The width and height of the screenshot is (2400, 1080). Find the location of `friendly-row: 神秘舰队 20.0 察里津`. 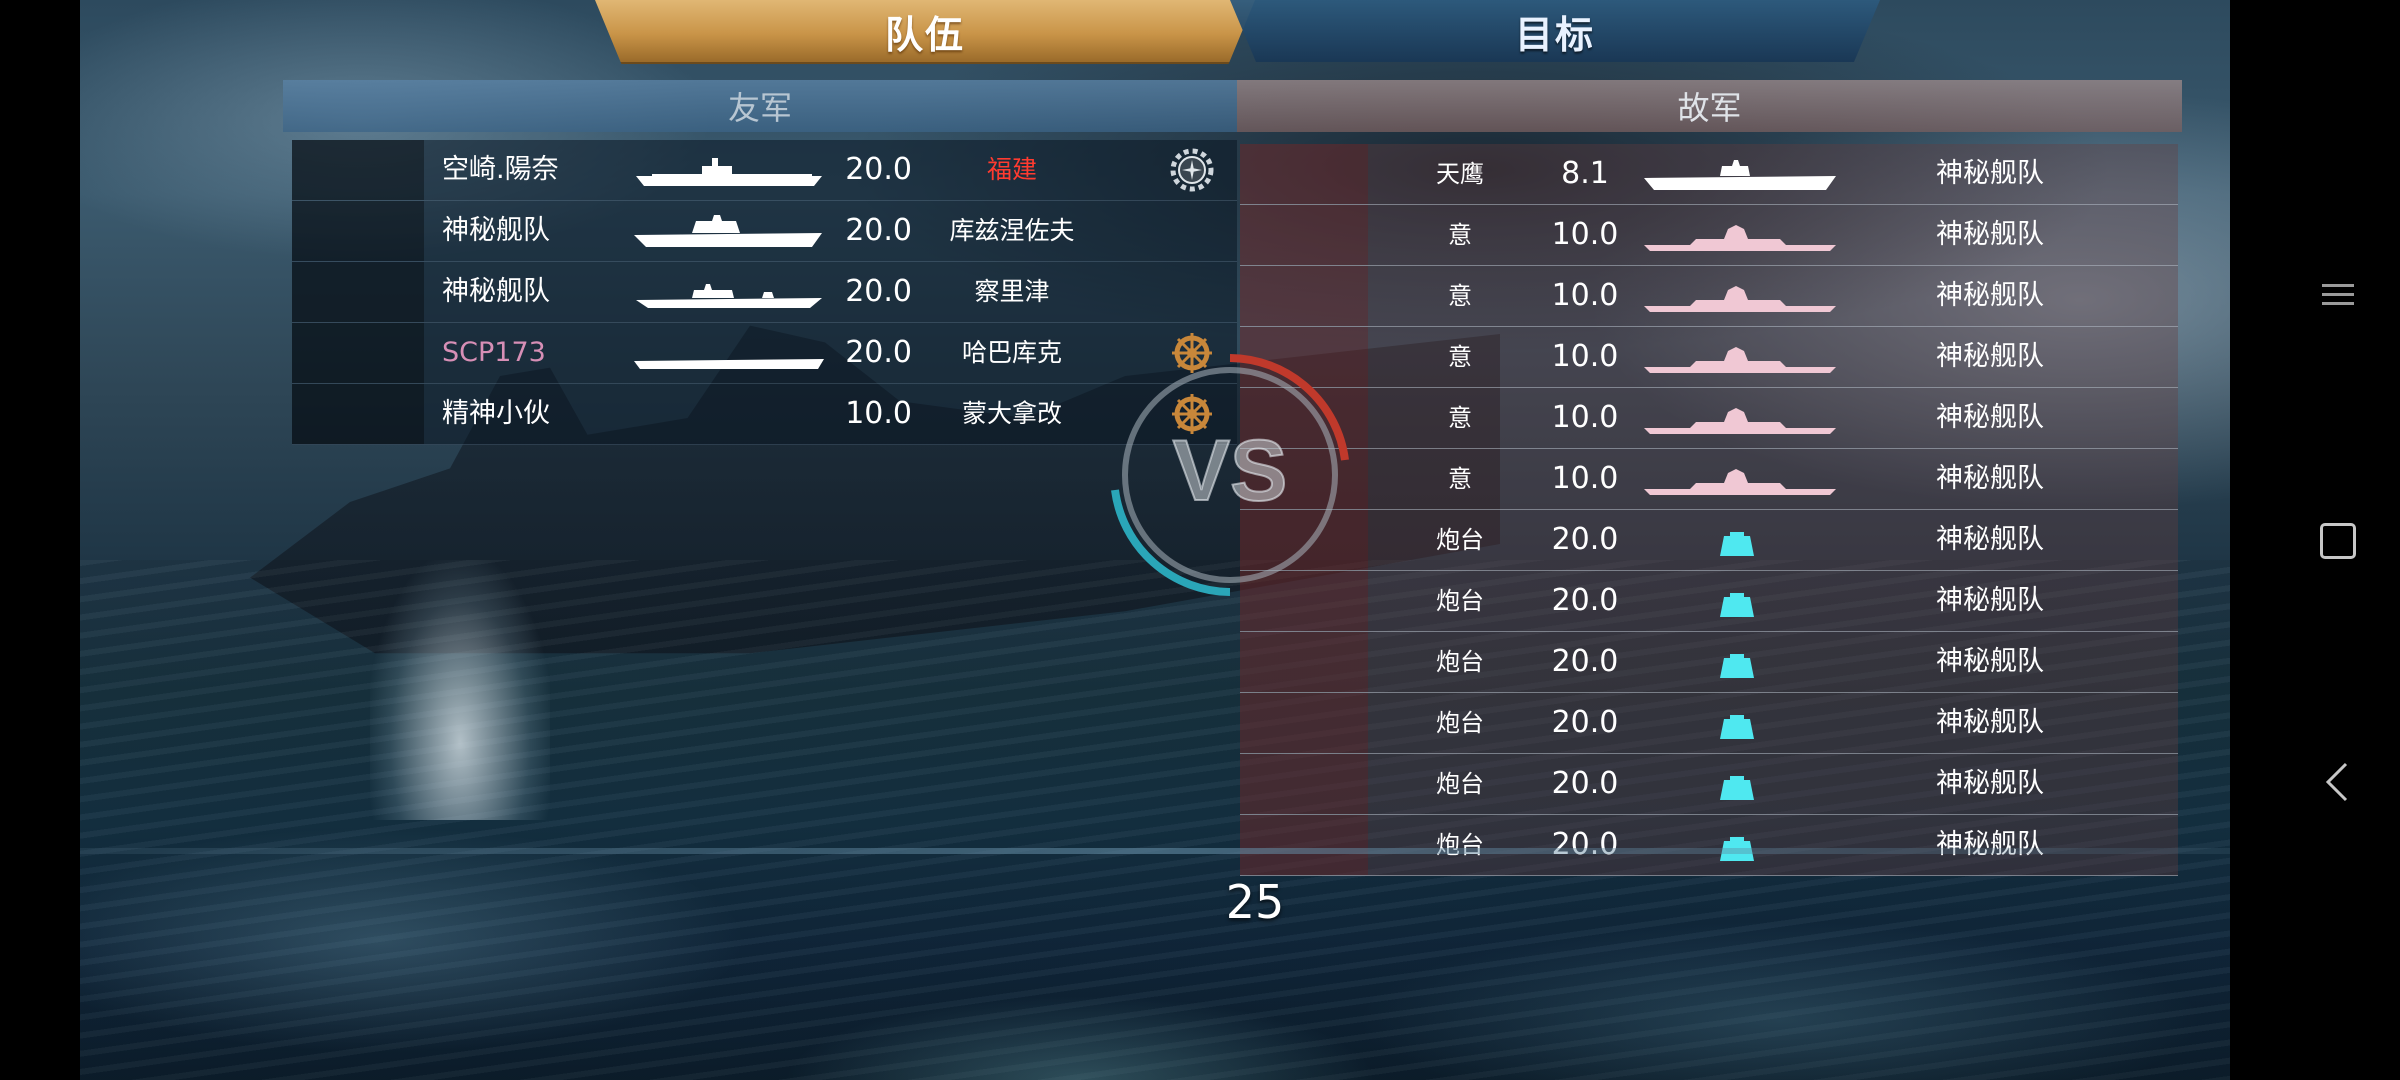

friendly-row: 神秘舰队 20.0 察里津 is located at coordinates (764, 292).